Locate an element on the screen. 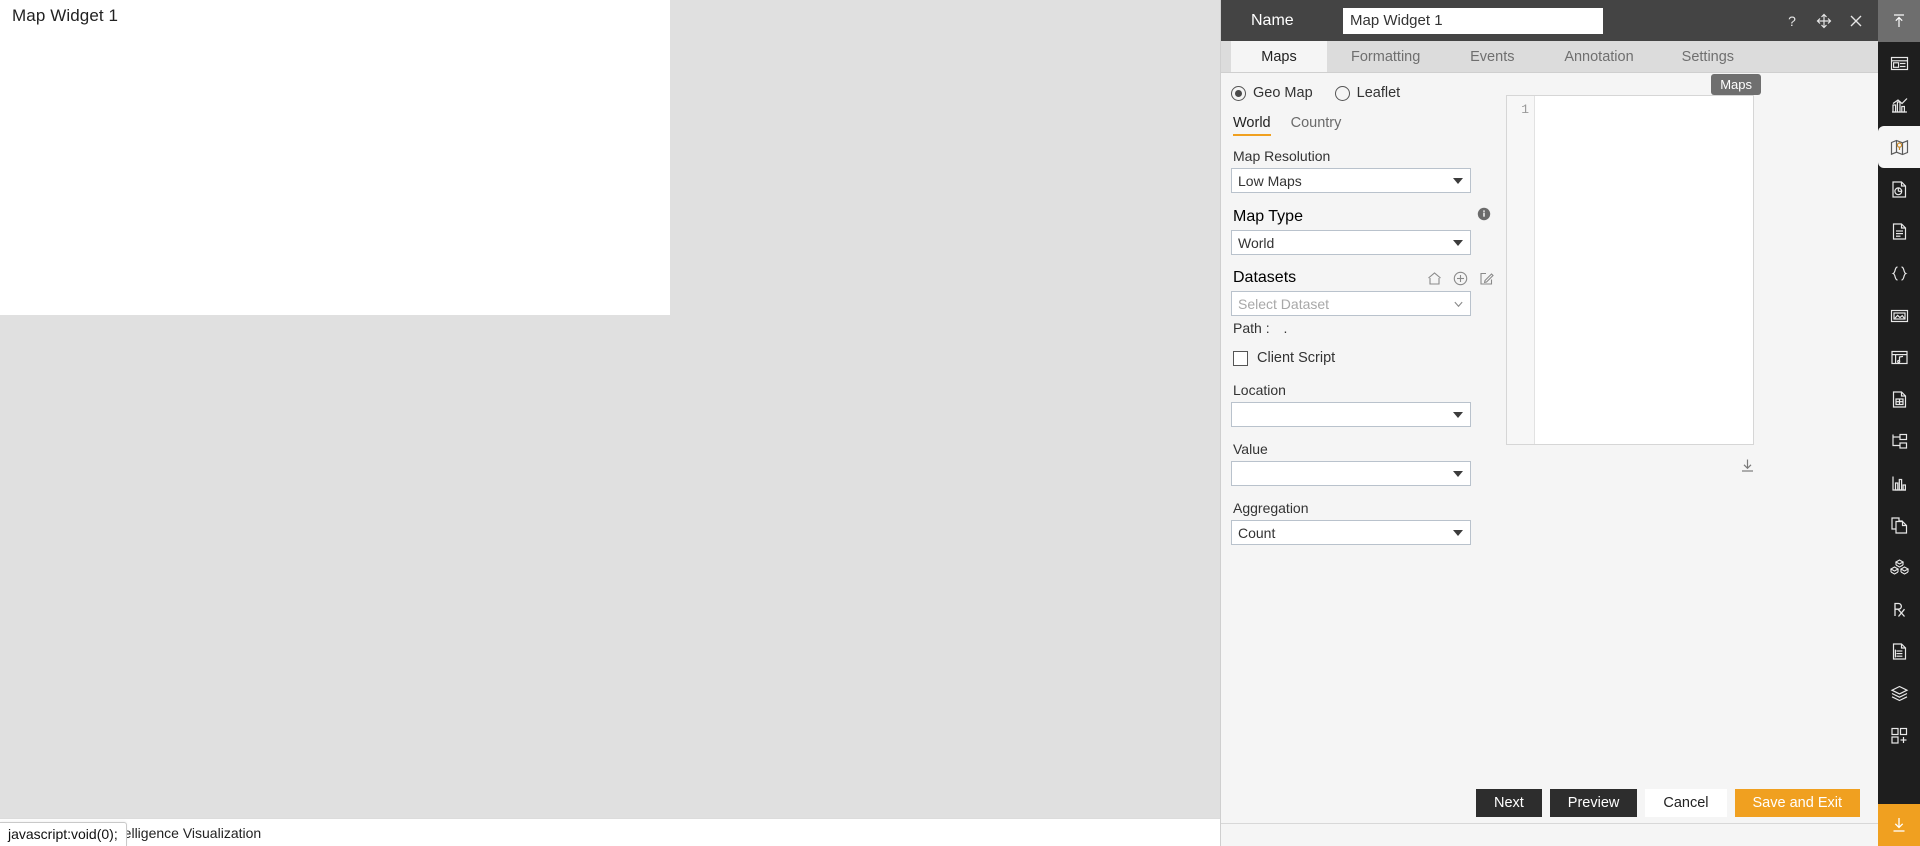  download-rail-icon is located at coordinates (1899, 825).